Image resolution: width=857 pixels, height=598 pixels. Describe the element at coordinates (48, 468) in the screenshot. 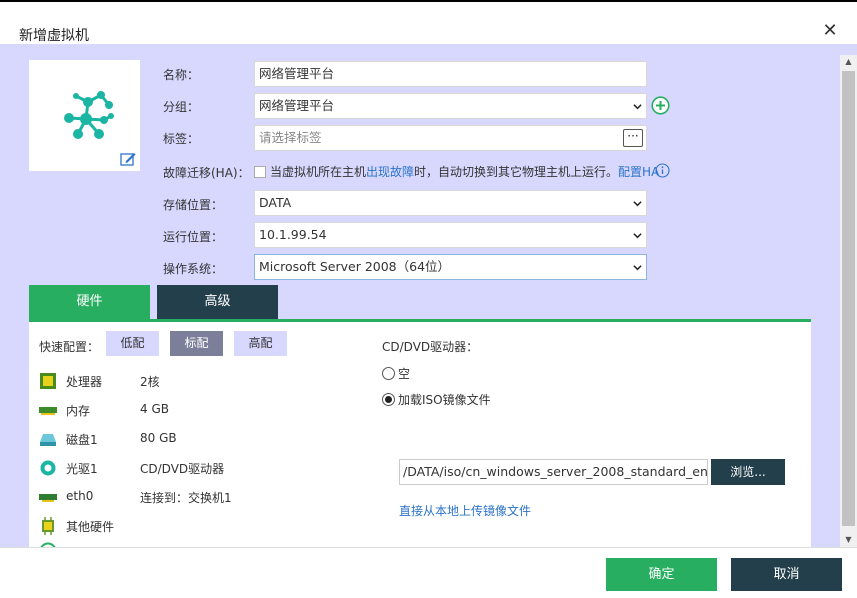

I see `optical-drive-icon` at that location.